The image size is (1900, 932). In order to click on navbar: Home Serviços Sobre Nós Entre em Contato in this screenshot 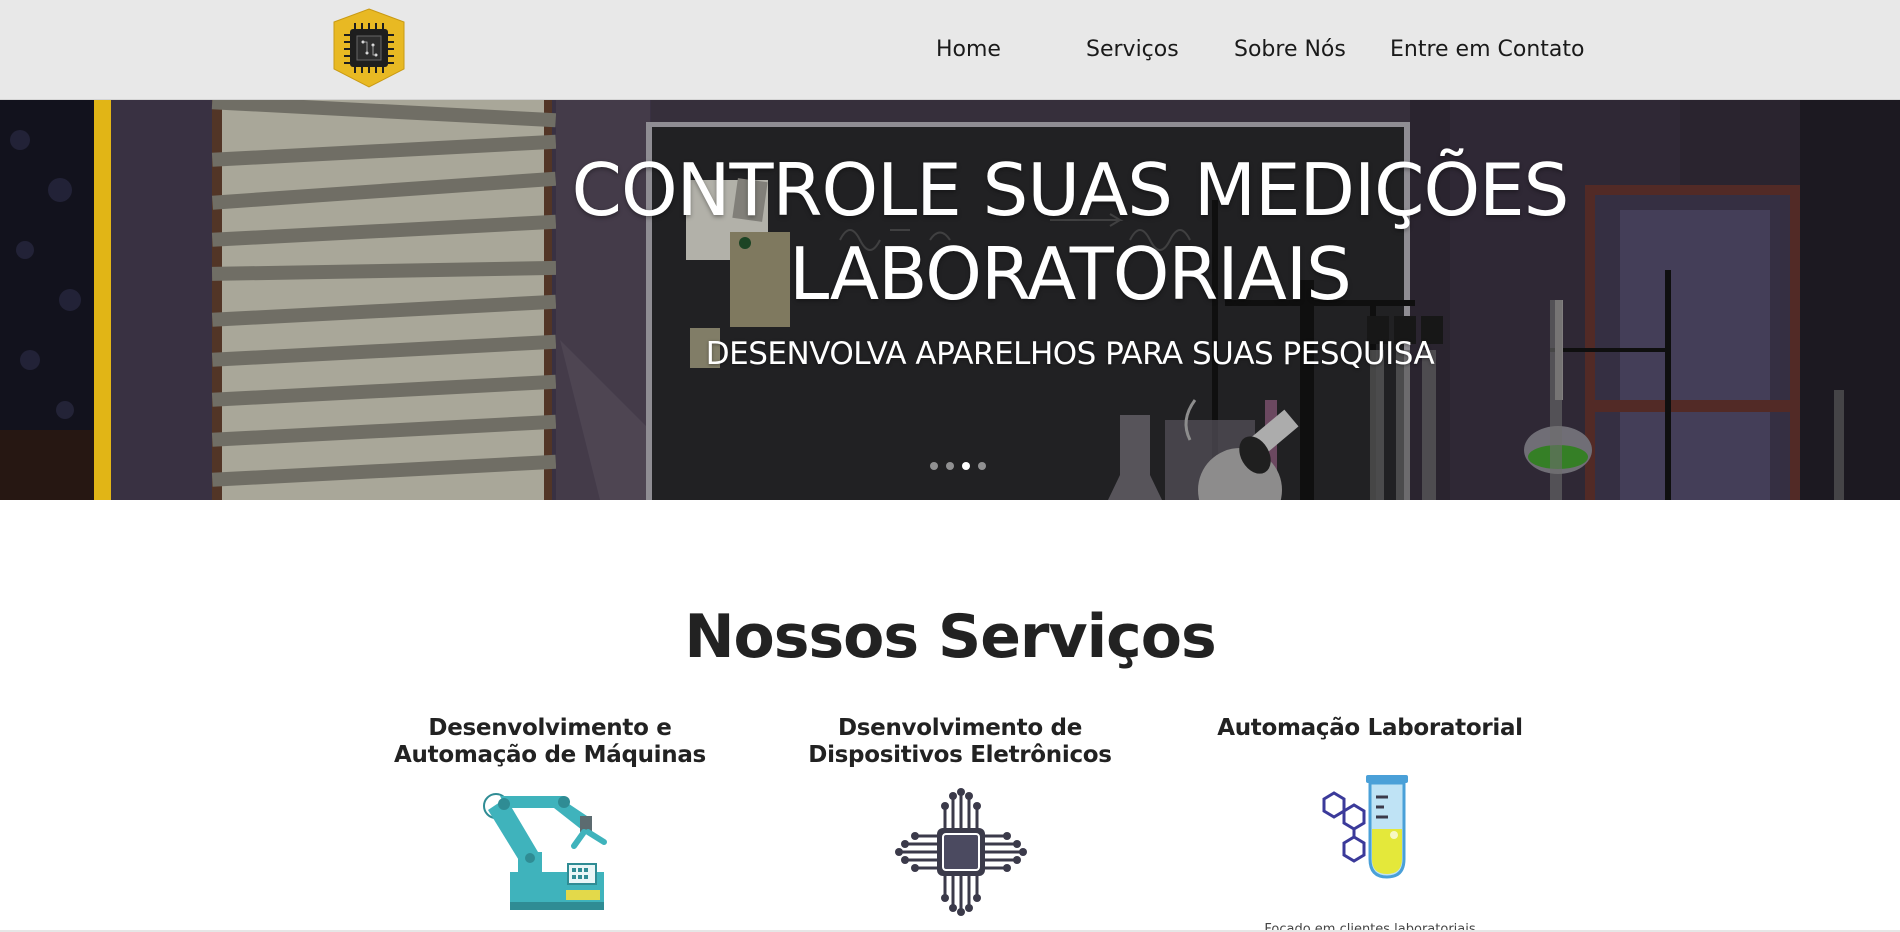, I will do `click(950, 50)`.